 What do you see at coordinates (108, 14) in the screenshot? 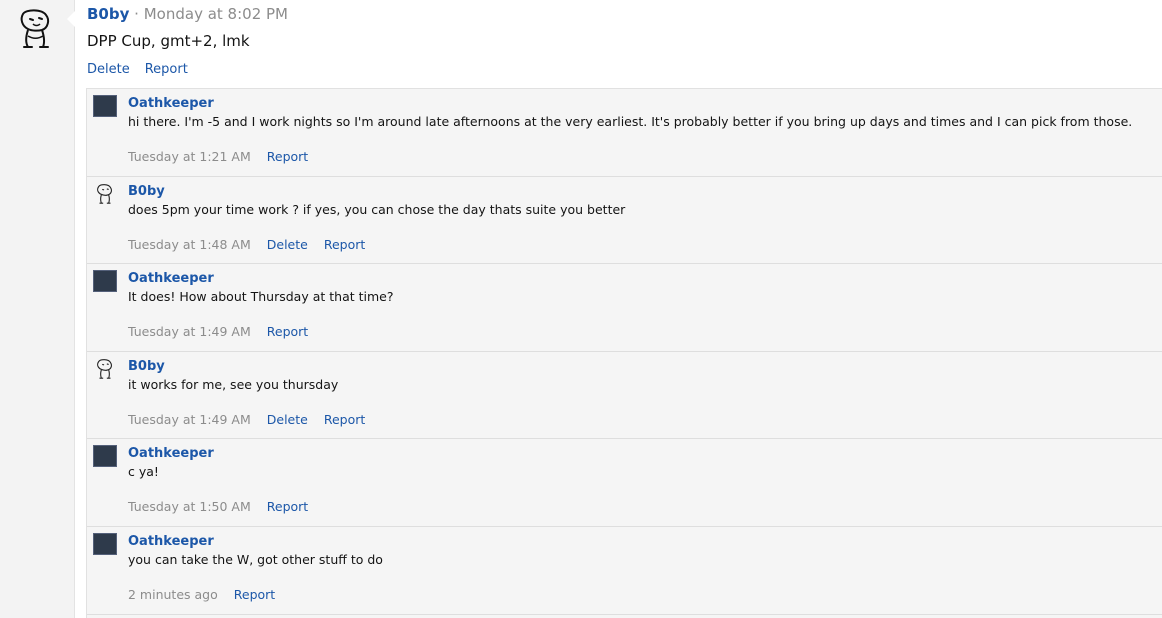
I see `post-author-link: B0by` at bounding box center [108, 14].